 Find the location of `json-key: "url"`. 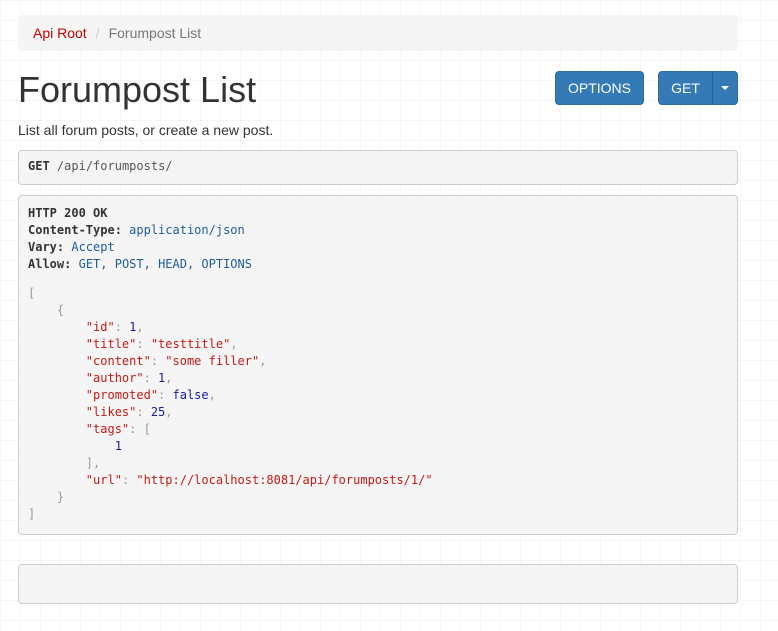

json-key: "url" is located at coordinates (103, 480).